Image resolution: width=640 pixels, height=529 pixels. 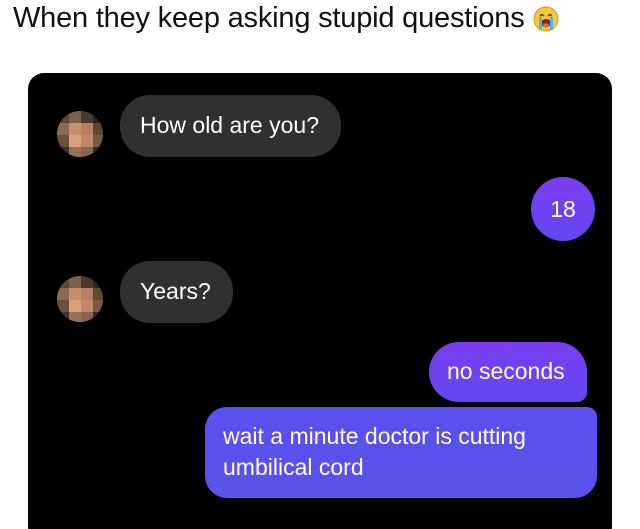 I want to click on outgoing-message: 18, so click(x=563, y=209).